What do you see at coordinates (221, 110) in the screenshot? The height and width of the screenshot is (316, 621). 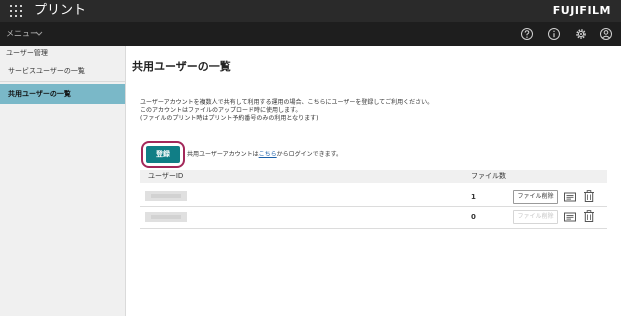 I see `description-line: このアカウントはファイルのアップロード時に使用します。` at bounding box center [221, 110].